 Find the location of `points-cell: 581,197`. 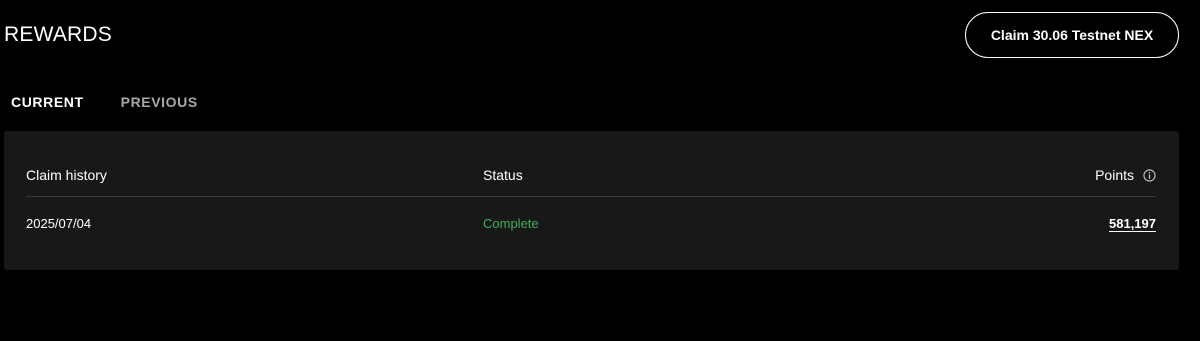

points-cell: 581,197 is located at coordinates (1132, 223).